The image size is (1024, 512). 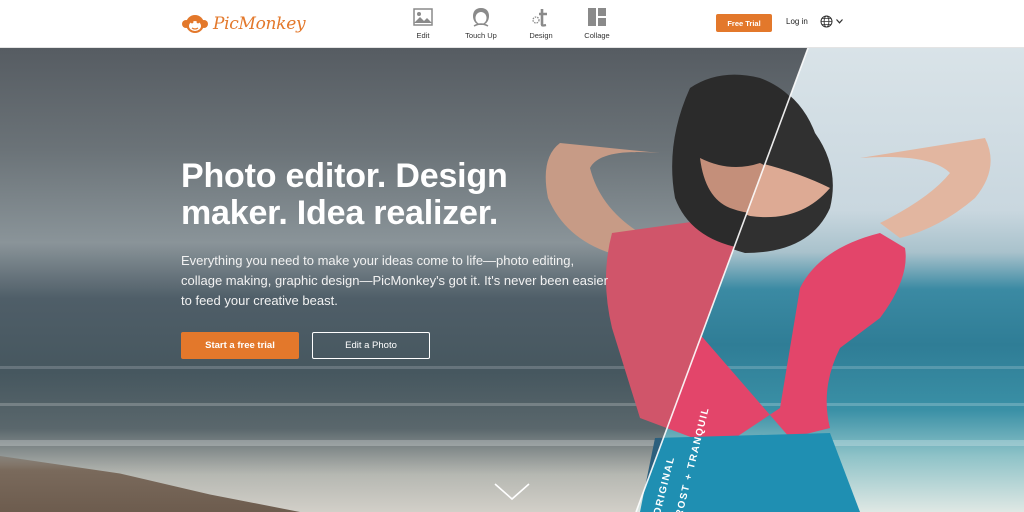 What do you see at coordinates (423, 35) in the screenshot?
I see `nav-edit-label: Edit` at bounding box center [423, 35].